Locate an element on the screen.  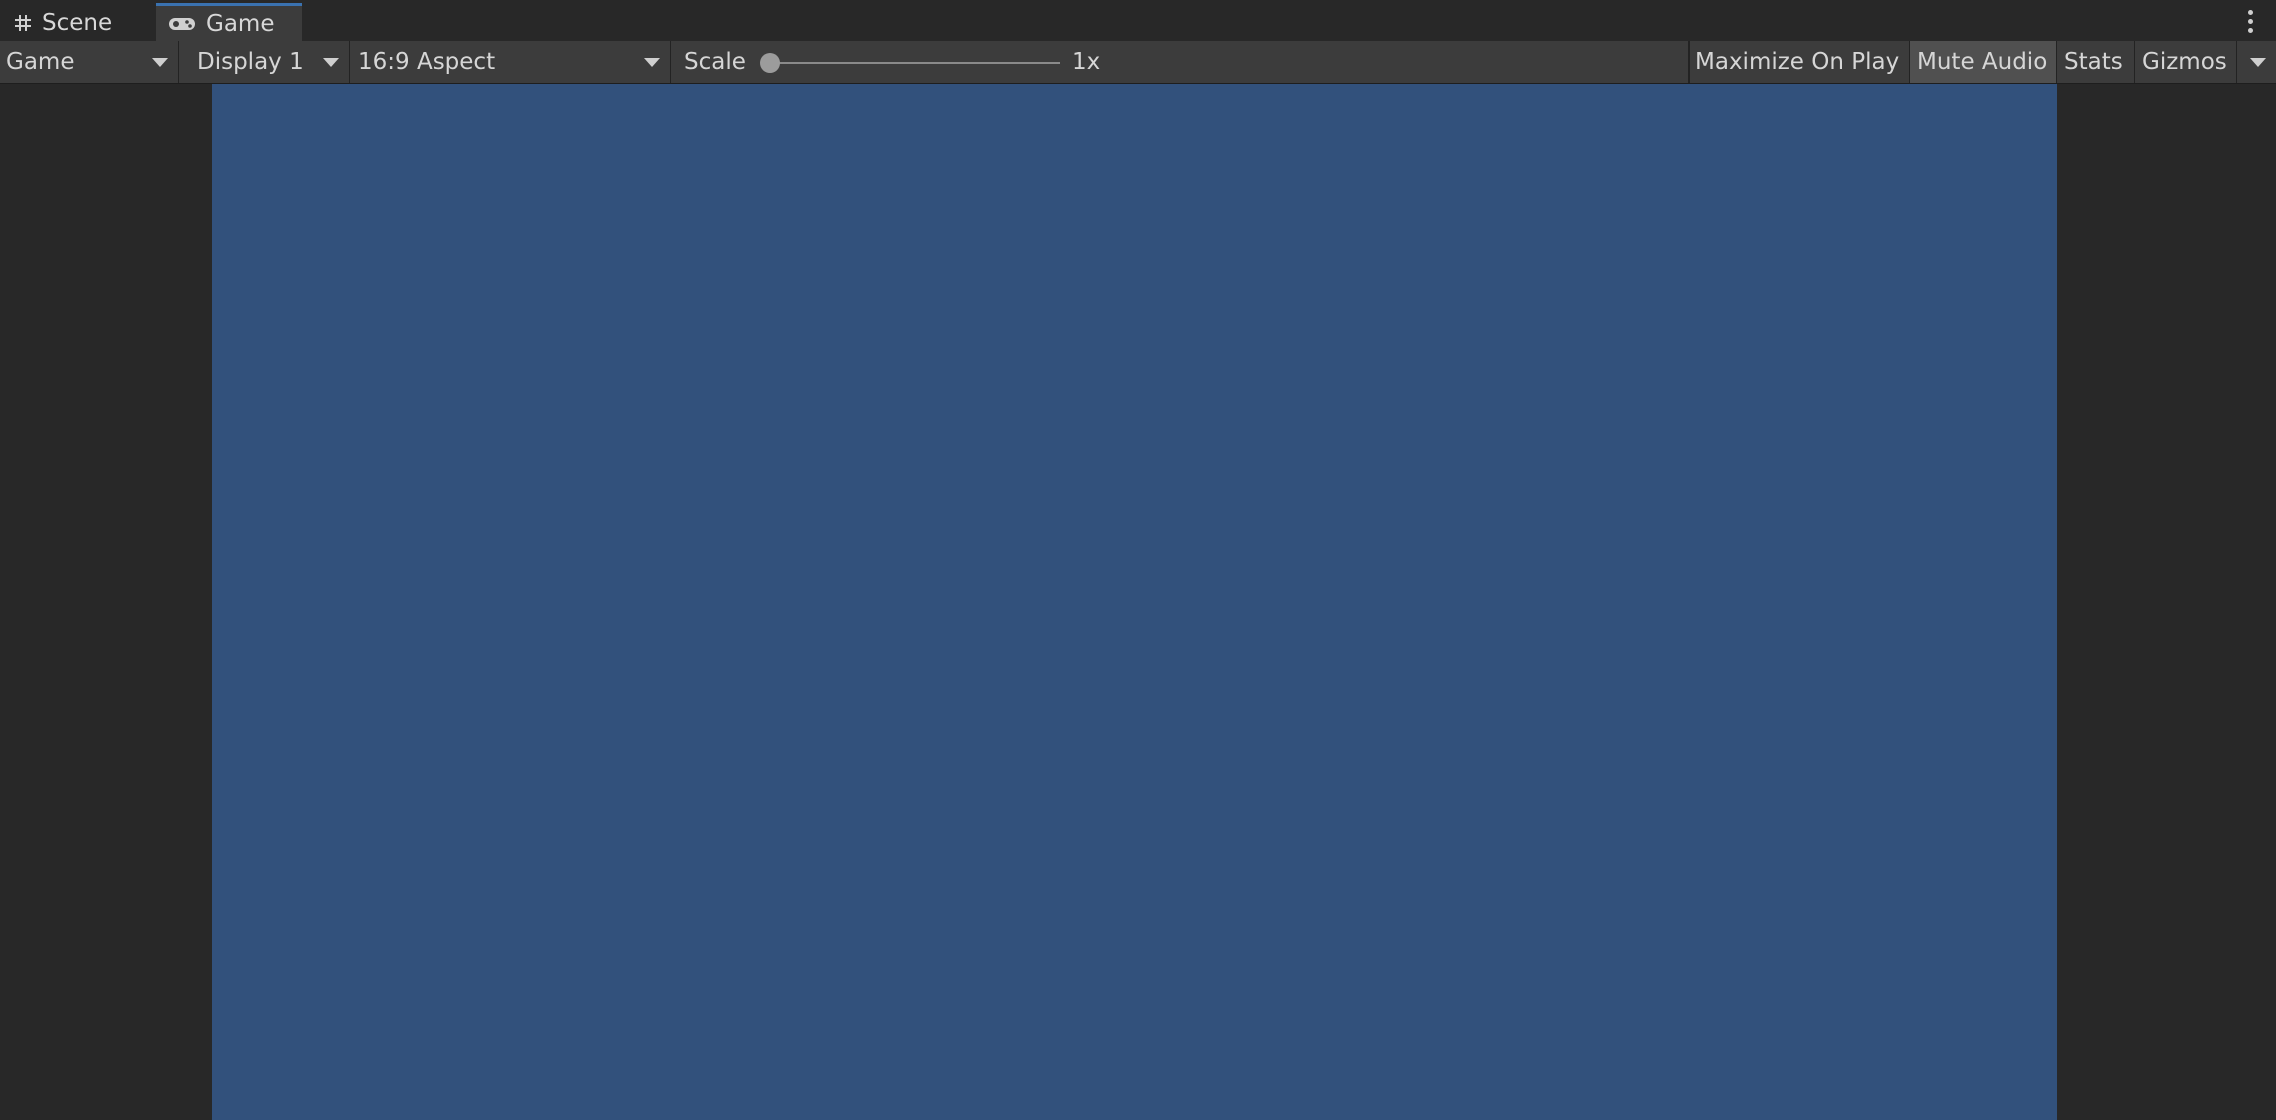
gamepad-icon is located at coordinates (182, 24).